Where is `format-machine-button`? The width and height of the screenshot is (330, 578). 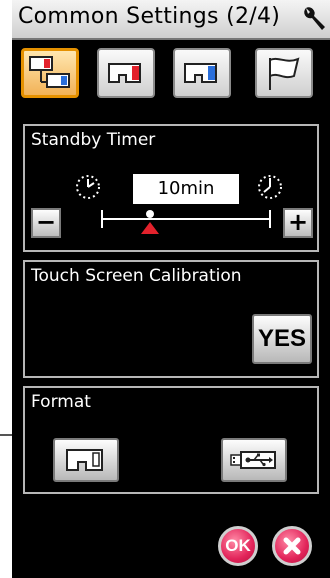 format-machine-button is located at coordinates (86, 460).